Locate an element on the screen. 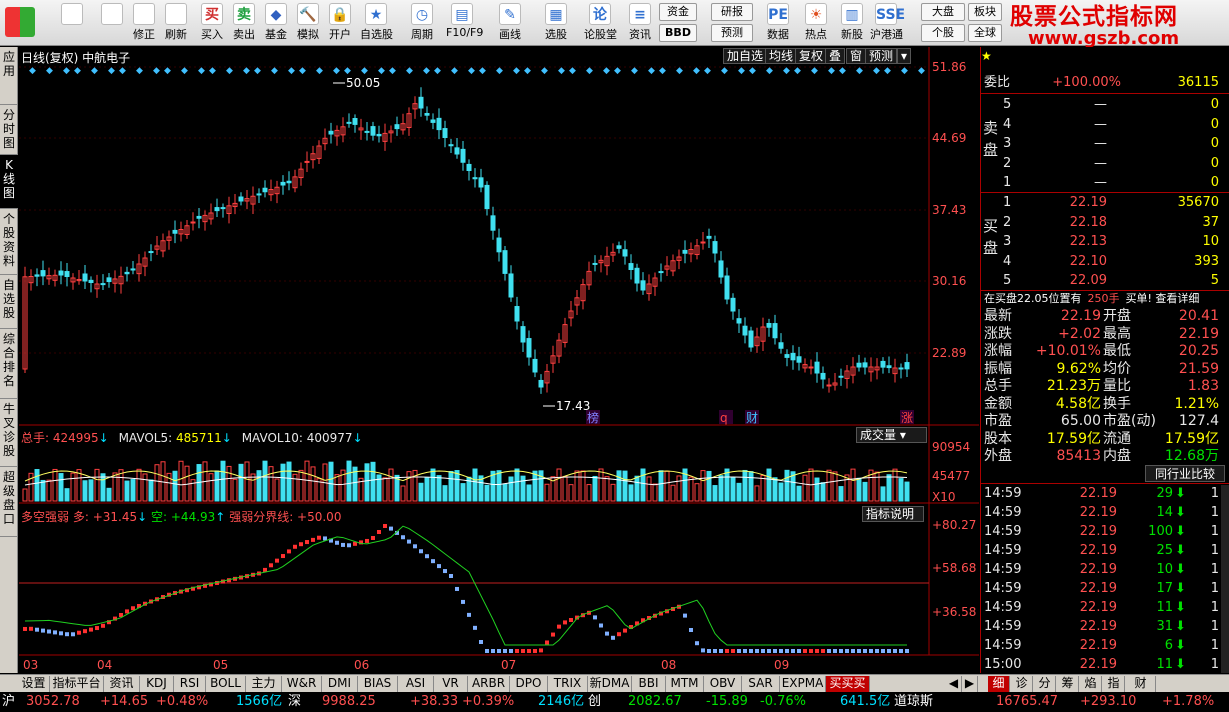  data-button: PE 数据 is located at coordinates (778, 23).